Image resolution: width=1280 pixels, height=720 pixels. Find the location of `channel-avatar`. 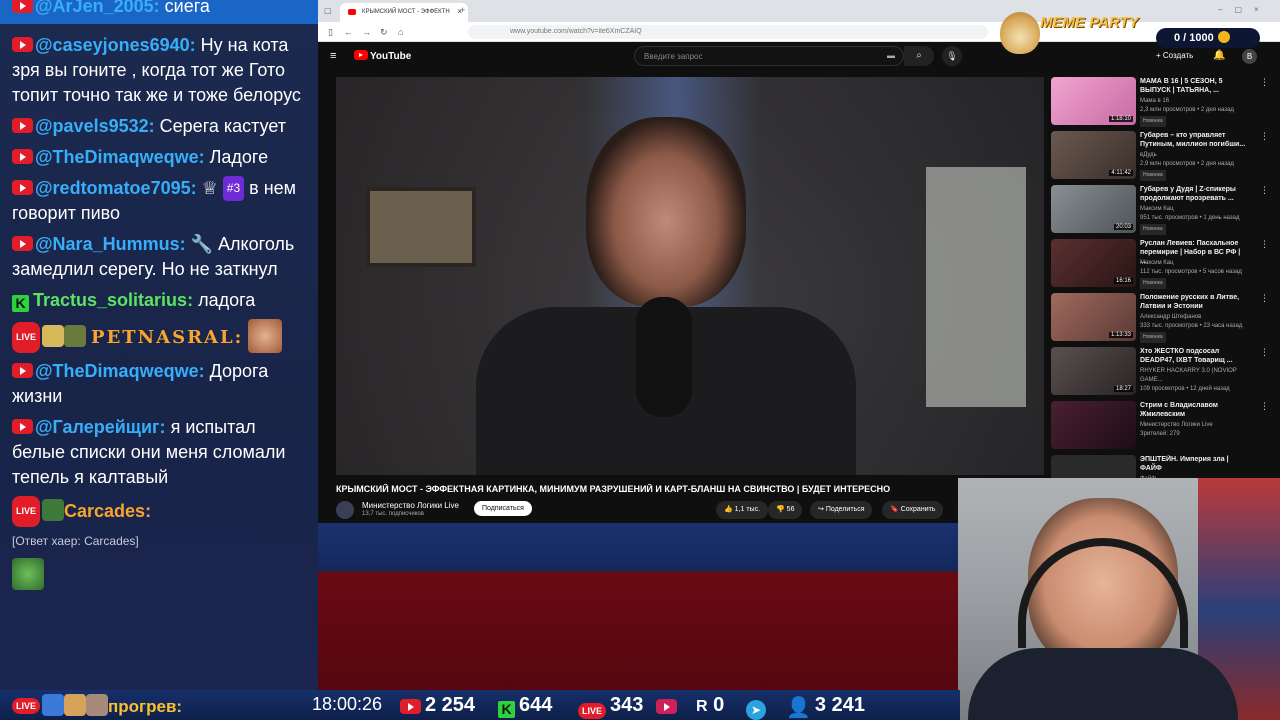

channel-avatar is located at coordinates (345, 510).